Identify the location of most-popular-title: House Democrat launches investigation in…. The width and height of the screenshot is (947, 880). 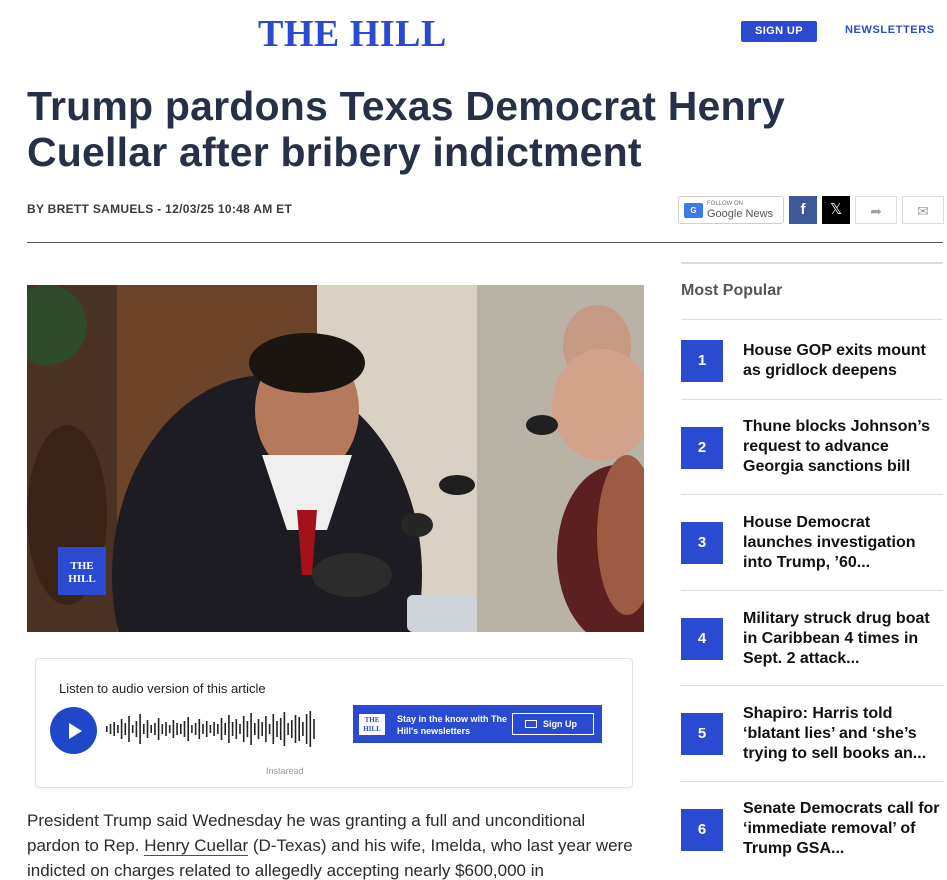
(843, 543).